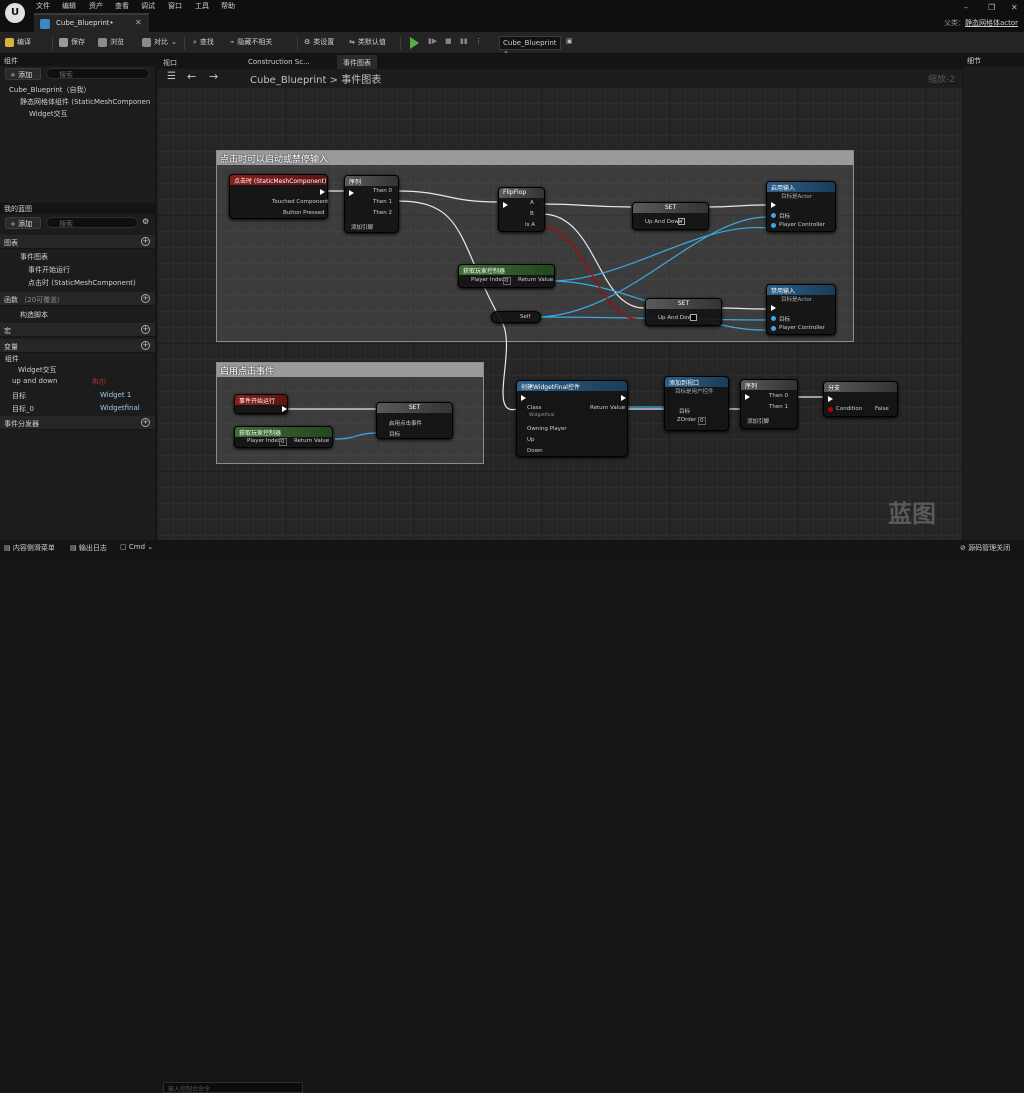  Describe the element at coordinates (991, 7) in the screenshot. I see `maximize-icon: ❐` at that location.